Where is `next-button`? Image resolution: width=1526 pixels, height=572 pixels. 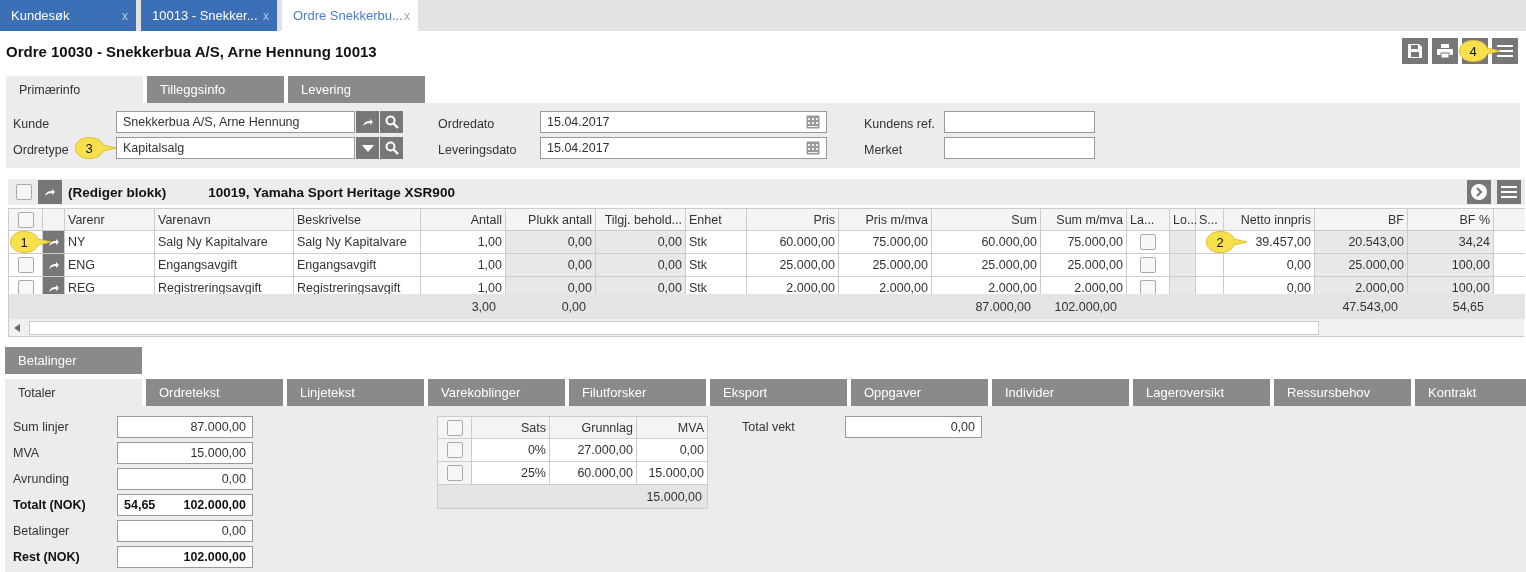
next-button is located at coordinates (1479, 192).